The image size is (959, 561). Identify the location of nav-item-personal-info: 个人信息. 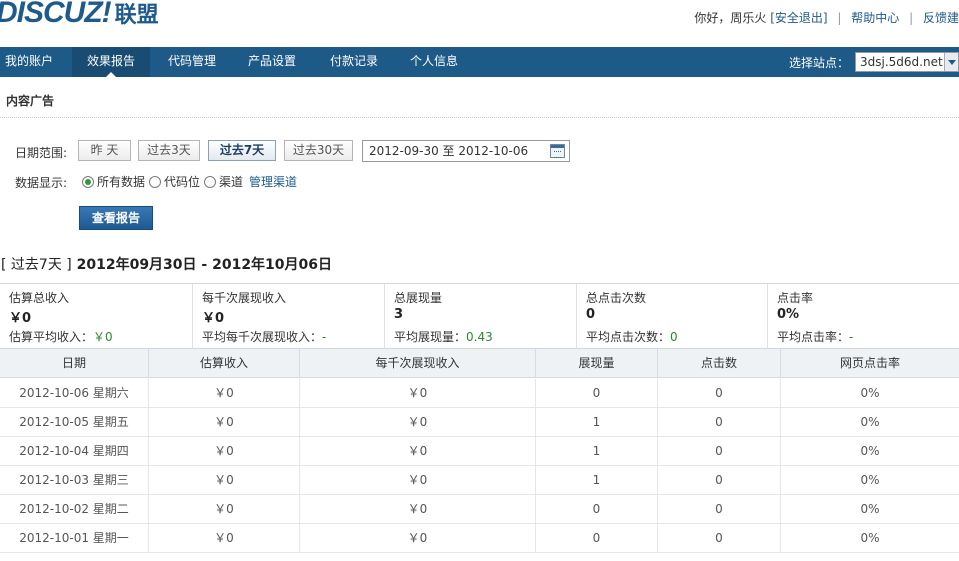
(434, 62).